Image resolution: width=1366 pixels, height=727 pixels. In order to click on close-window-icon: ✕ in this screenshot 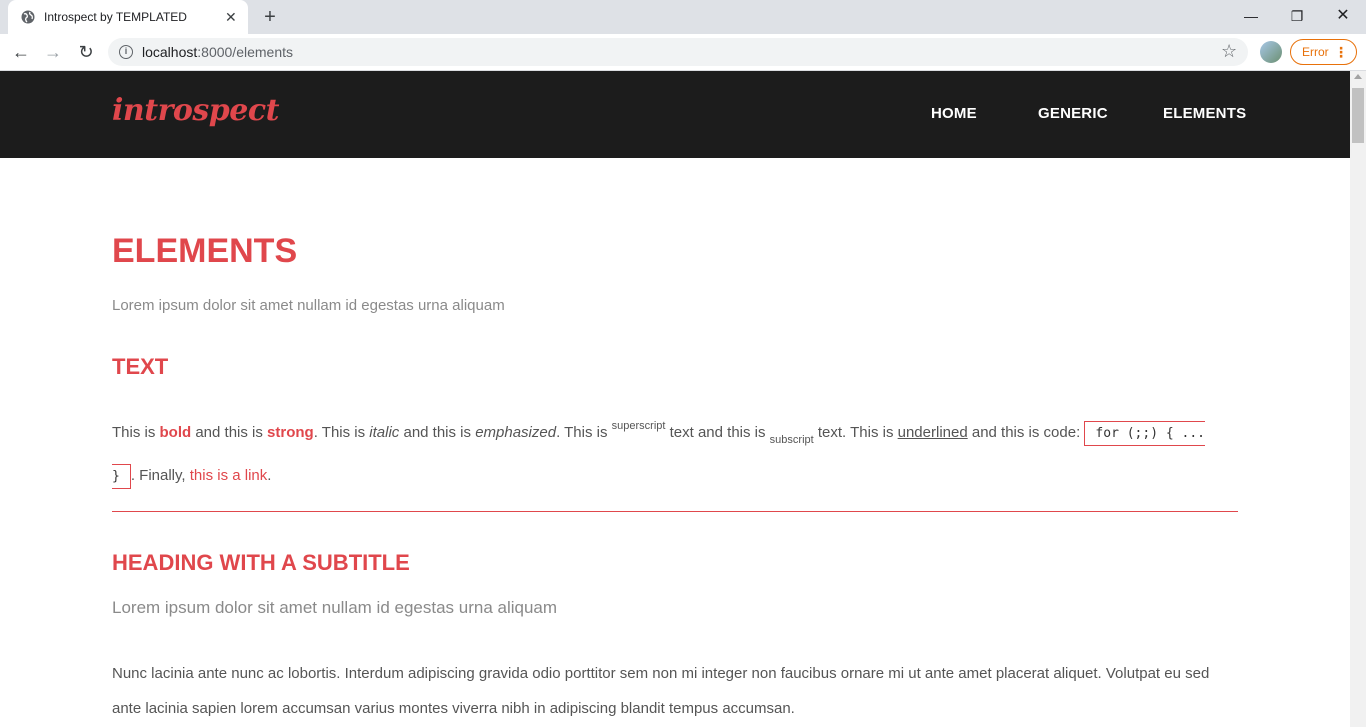, I will do `click(1343, 16)`.